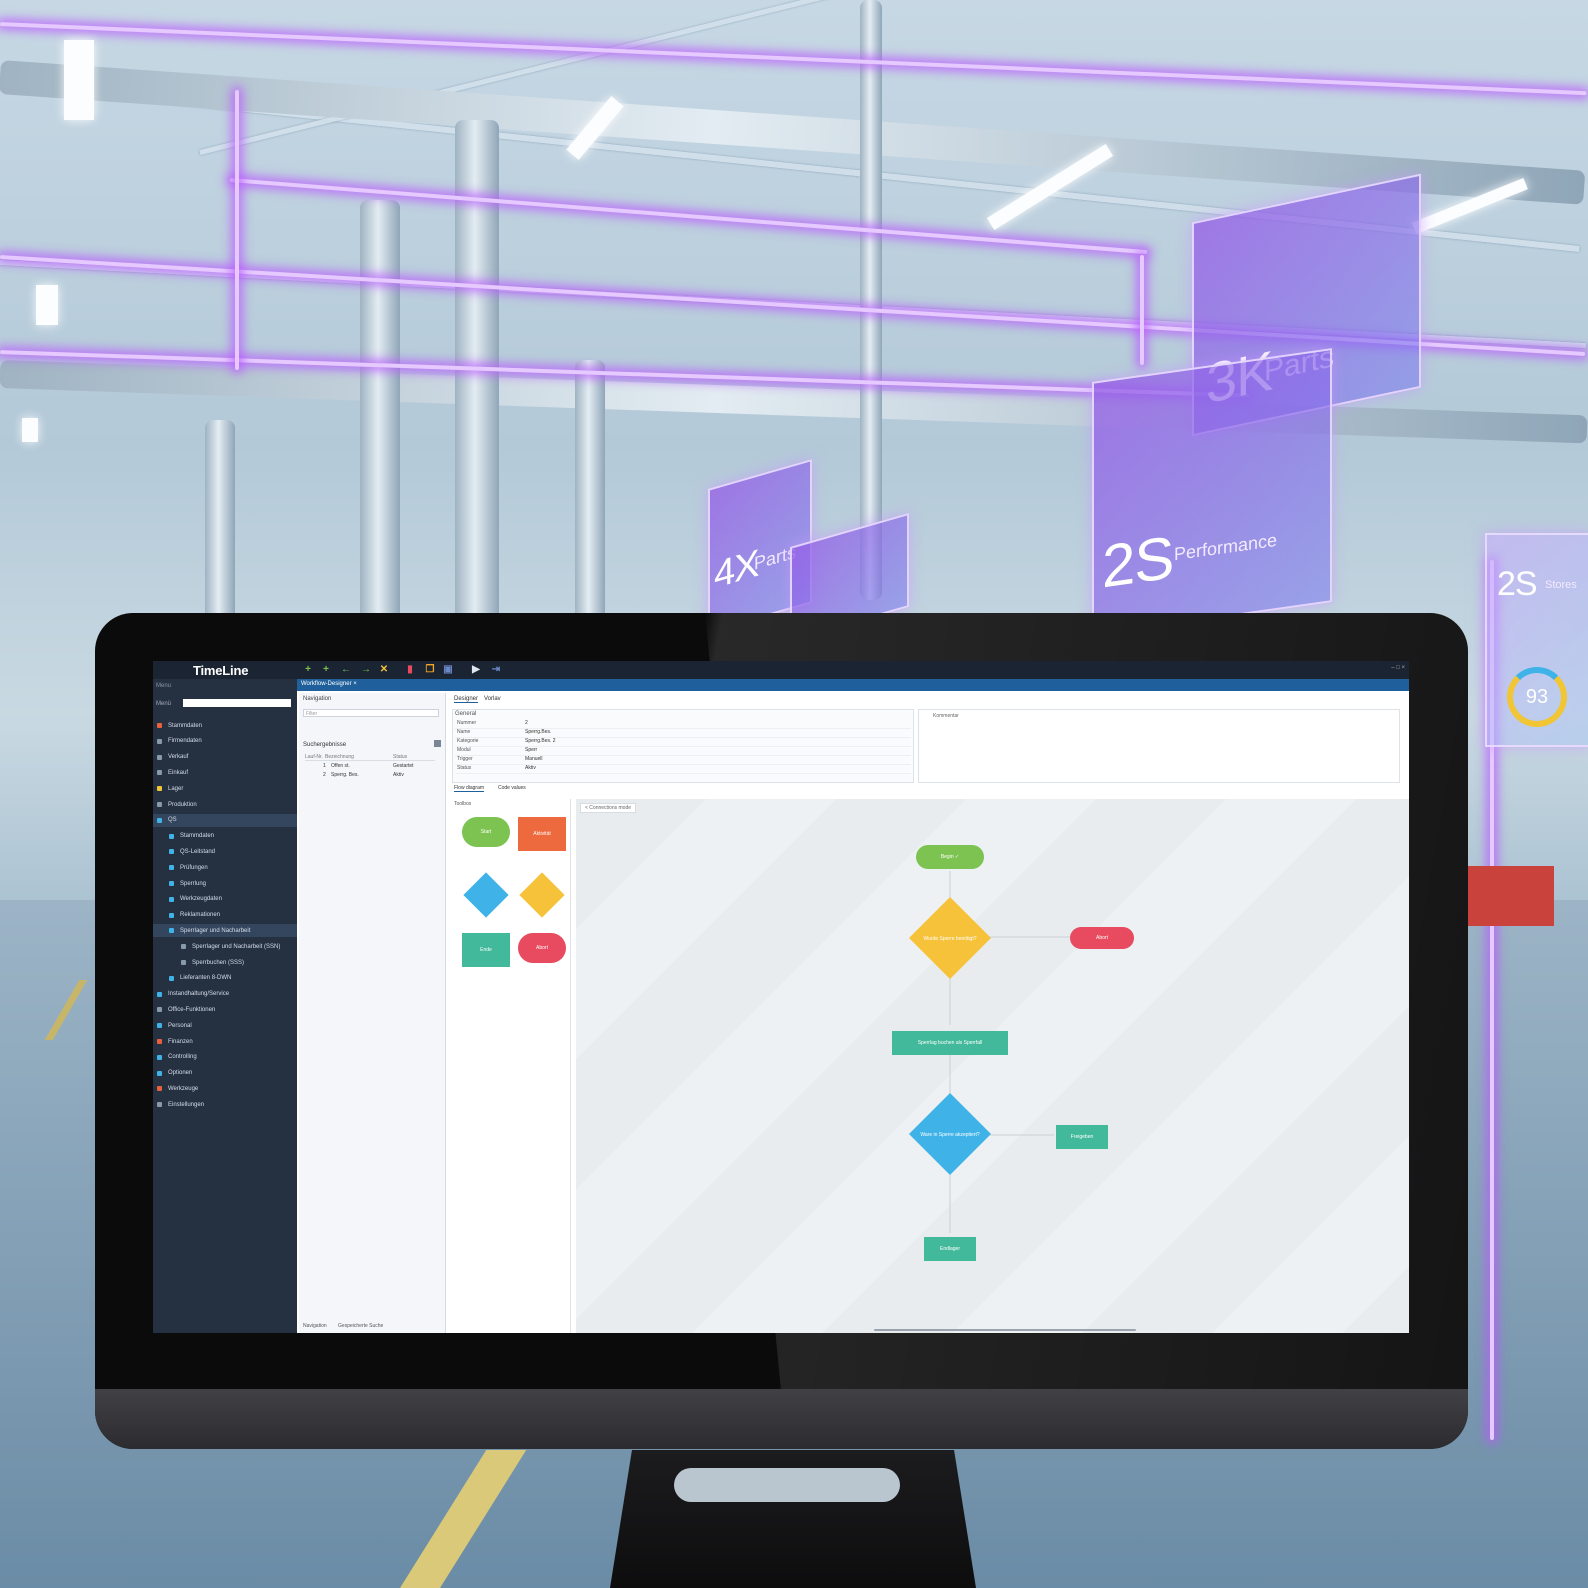 This screenshot has width=1588, height=1588. Describe the element at coordinates (346, 669) in the screenshot. I see `back-arrow-icon: ←` at that location.